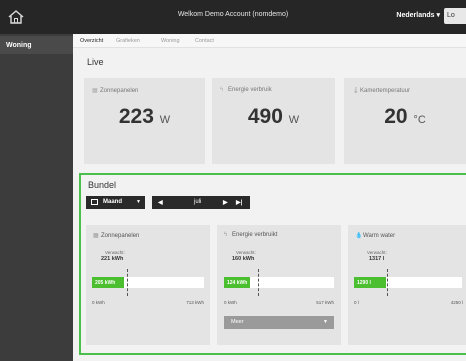 The image size is (466, 361). Describe the element at coordinates (377, 259) in the screenshot. I see `expected-value: 1317 l` at that location.